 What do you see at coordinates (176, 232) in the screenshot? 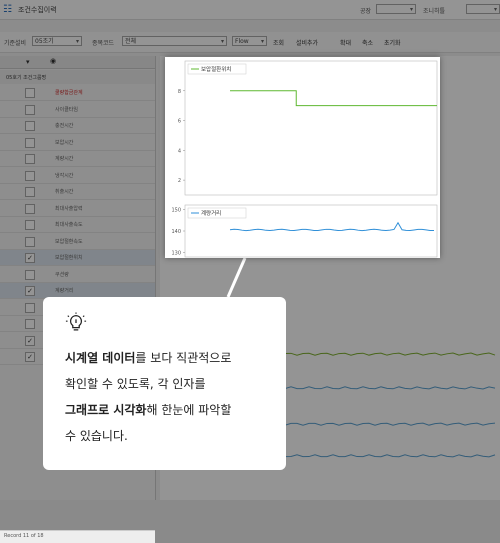
I see `y-tick-label: 140` at bounding box center [176, 232].